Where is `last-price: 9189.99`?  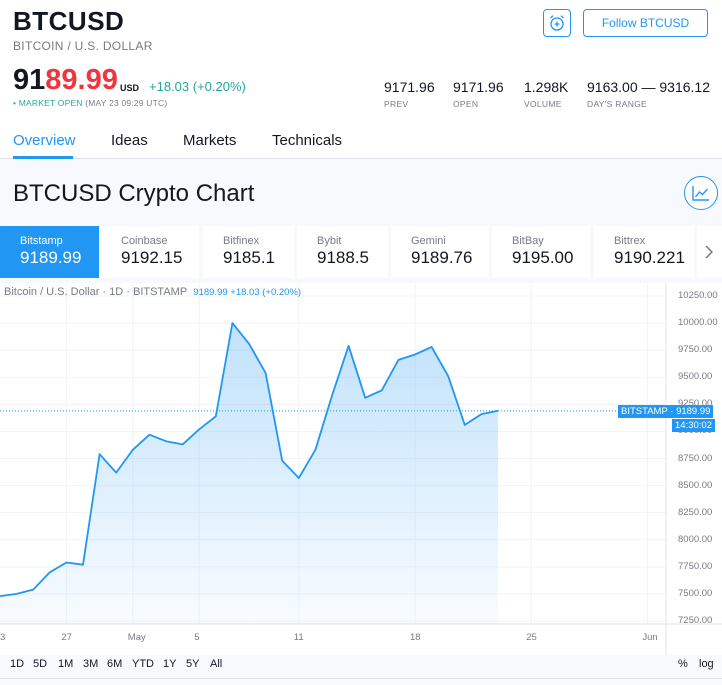
last-price: 9189.99 is located at coordinates (65, 80).